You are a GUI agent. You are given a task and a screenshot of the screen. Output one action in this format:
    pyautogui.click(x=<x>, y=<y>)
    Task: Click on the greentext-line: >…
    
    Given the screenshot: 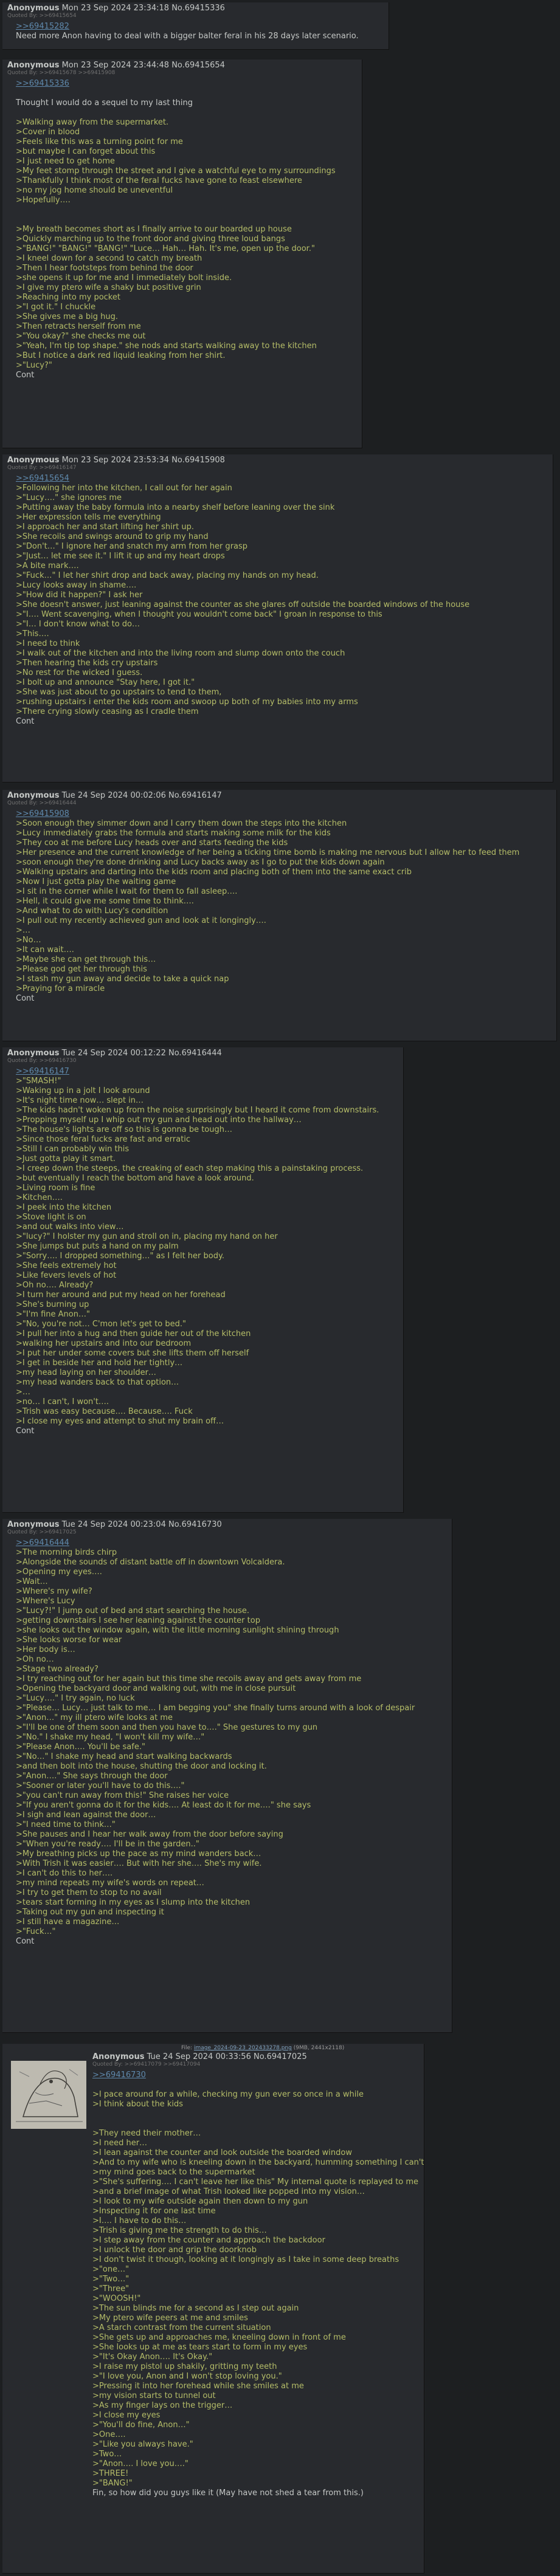 What is the action you would take?
    pyautogui.click(x=23, y=1392)
    